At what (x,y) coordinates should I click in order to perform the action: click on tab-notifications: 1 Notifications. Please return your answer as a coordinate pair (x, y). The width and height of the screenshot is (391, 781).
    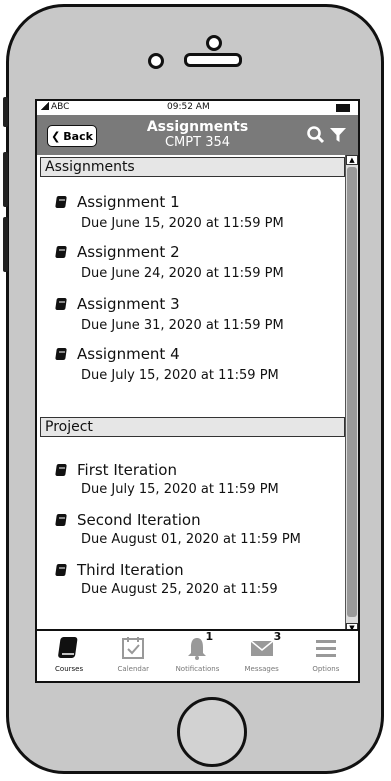
    Looking at the image, I should click on (197, 655).